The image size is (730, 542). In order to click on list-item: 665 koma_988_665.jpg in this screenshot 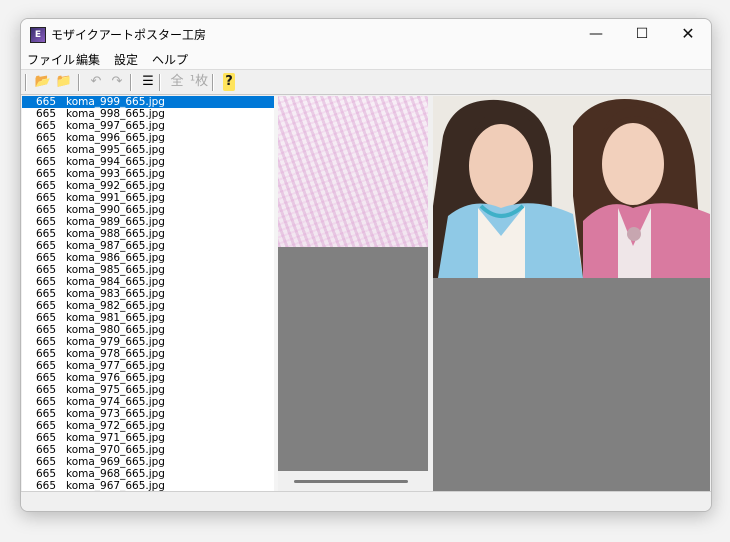, I will do `click(148, 234)`.